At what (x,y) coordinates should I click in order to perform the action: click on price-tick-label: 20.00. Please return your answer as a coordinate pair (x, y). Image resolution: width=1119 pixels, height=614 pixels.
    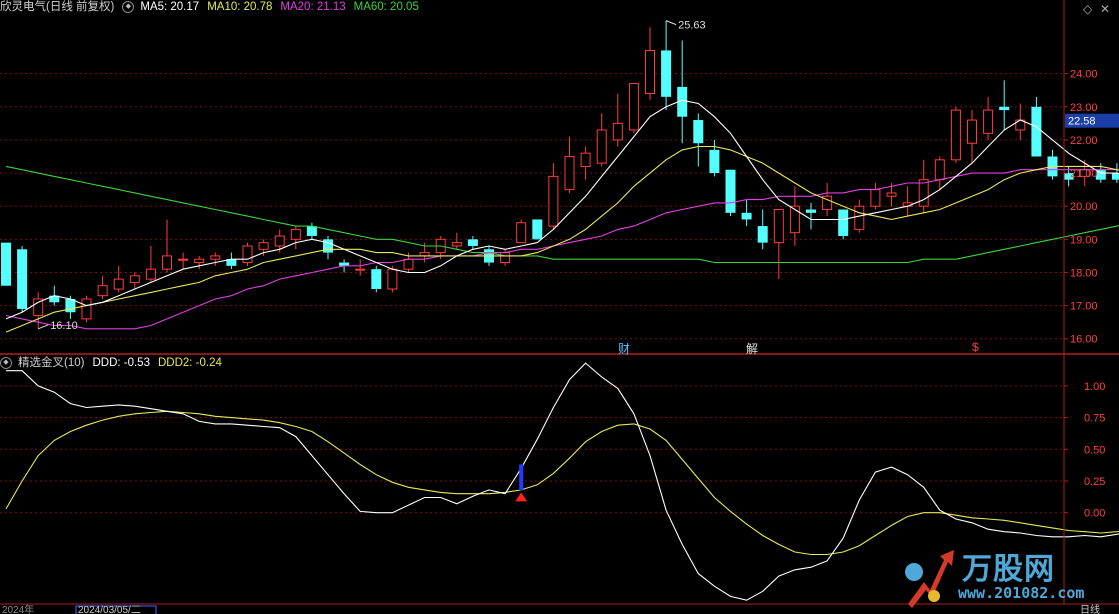
    Looking at the image, I should click on (1084, 207).